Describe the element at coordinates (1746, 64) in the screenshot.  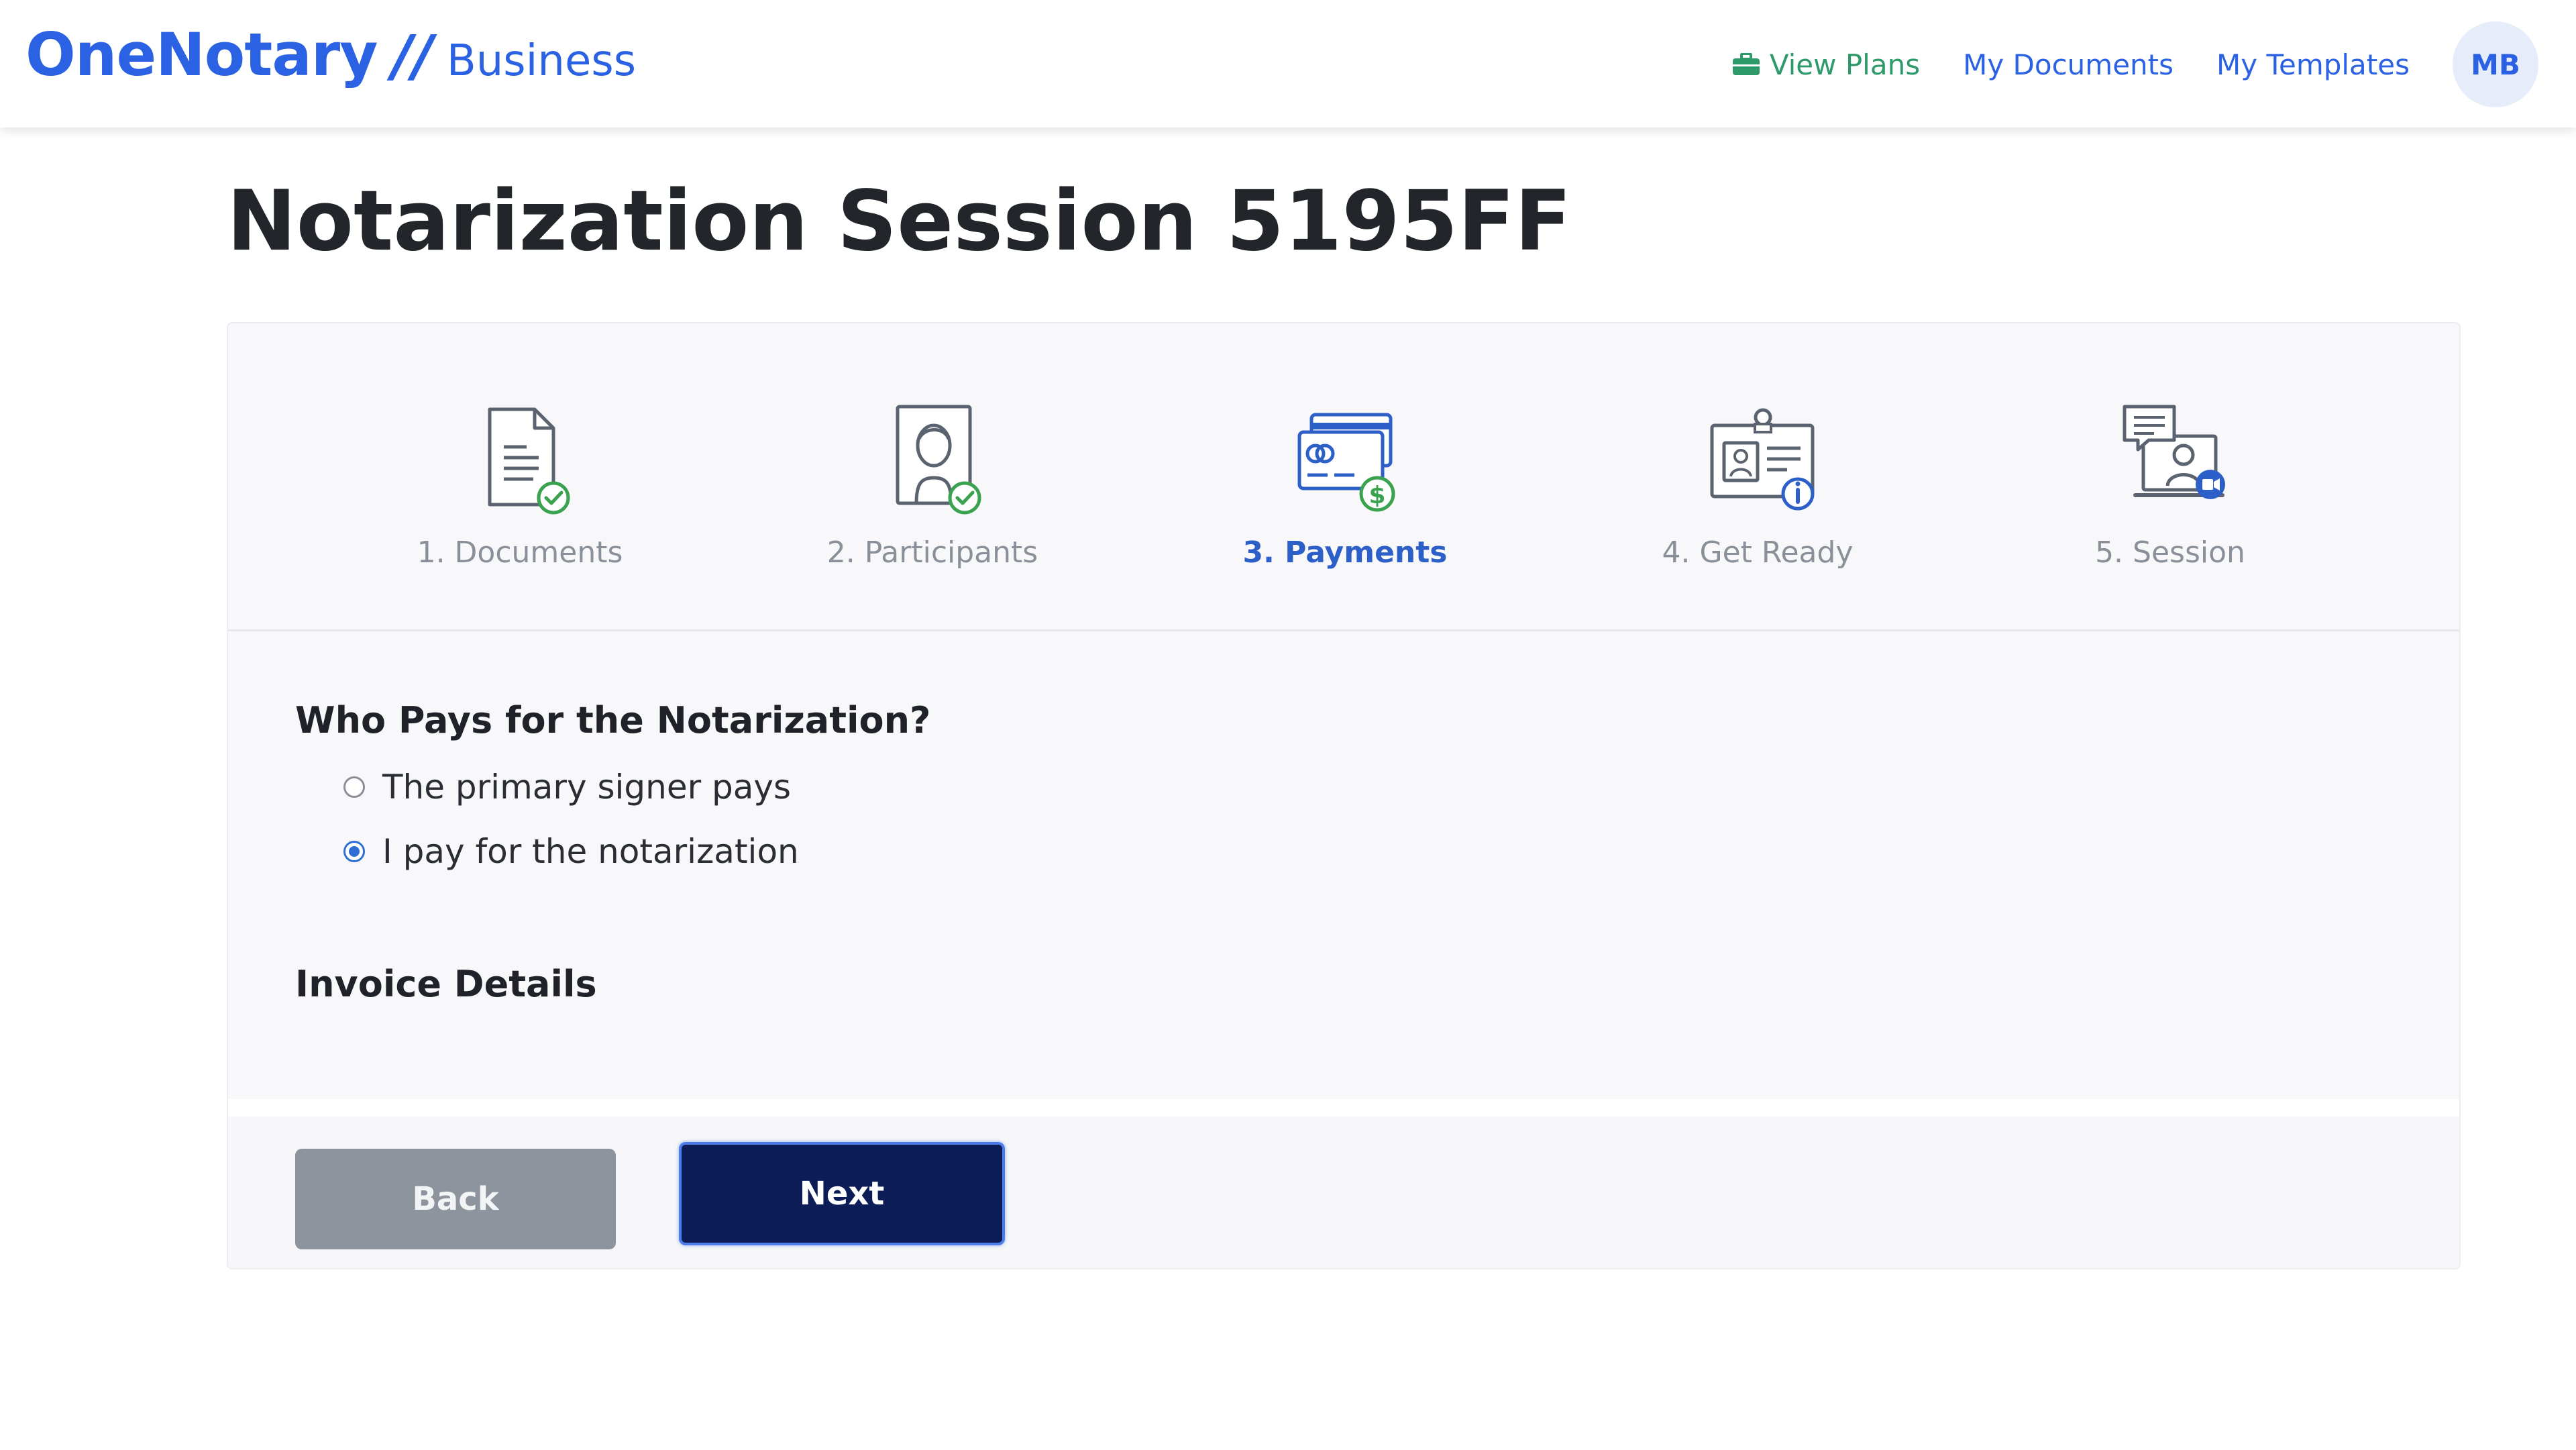
I see `briefcase-icon` at that location.